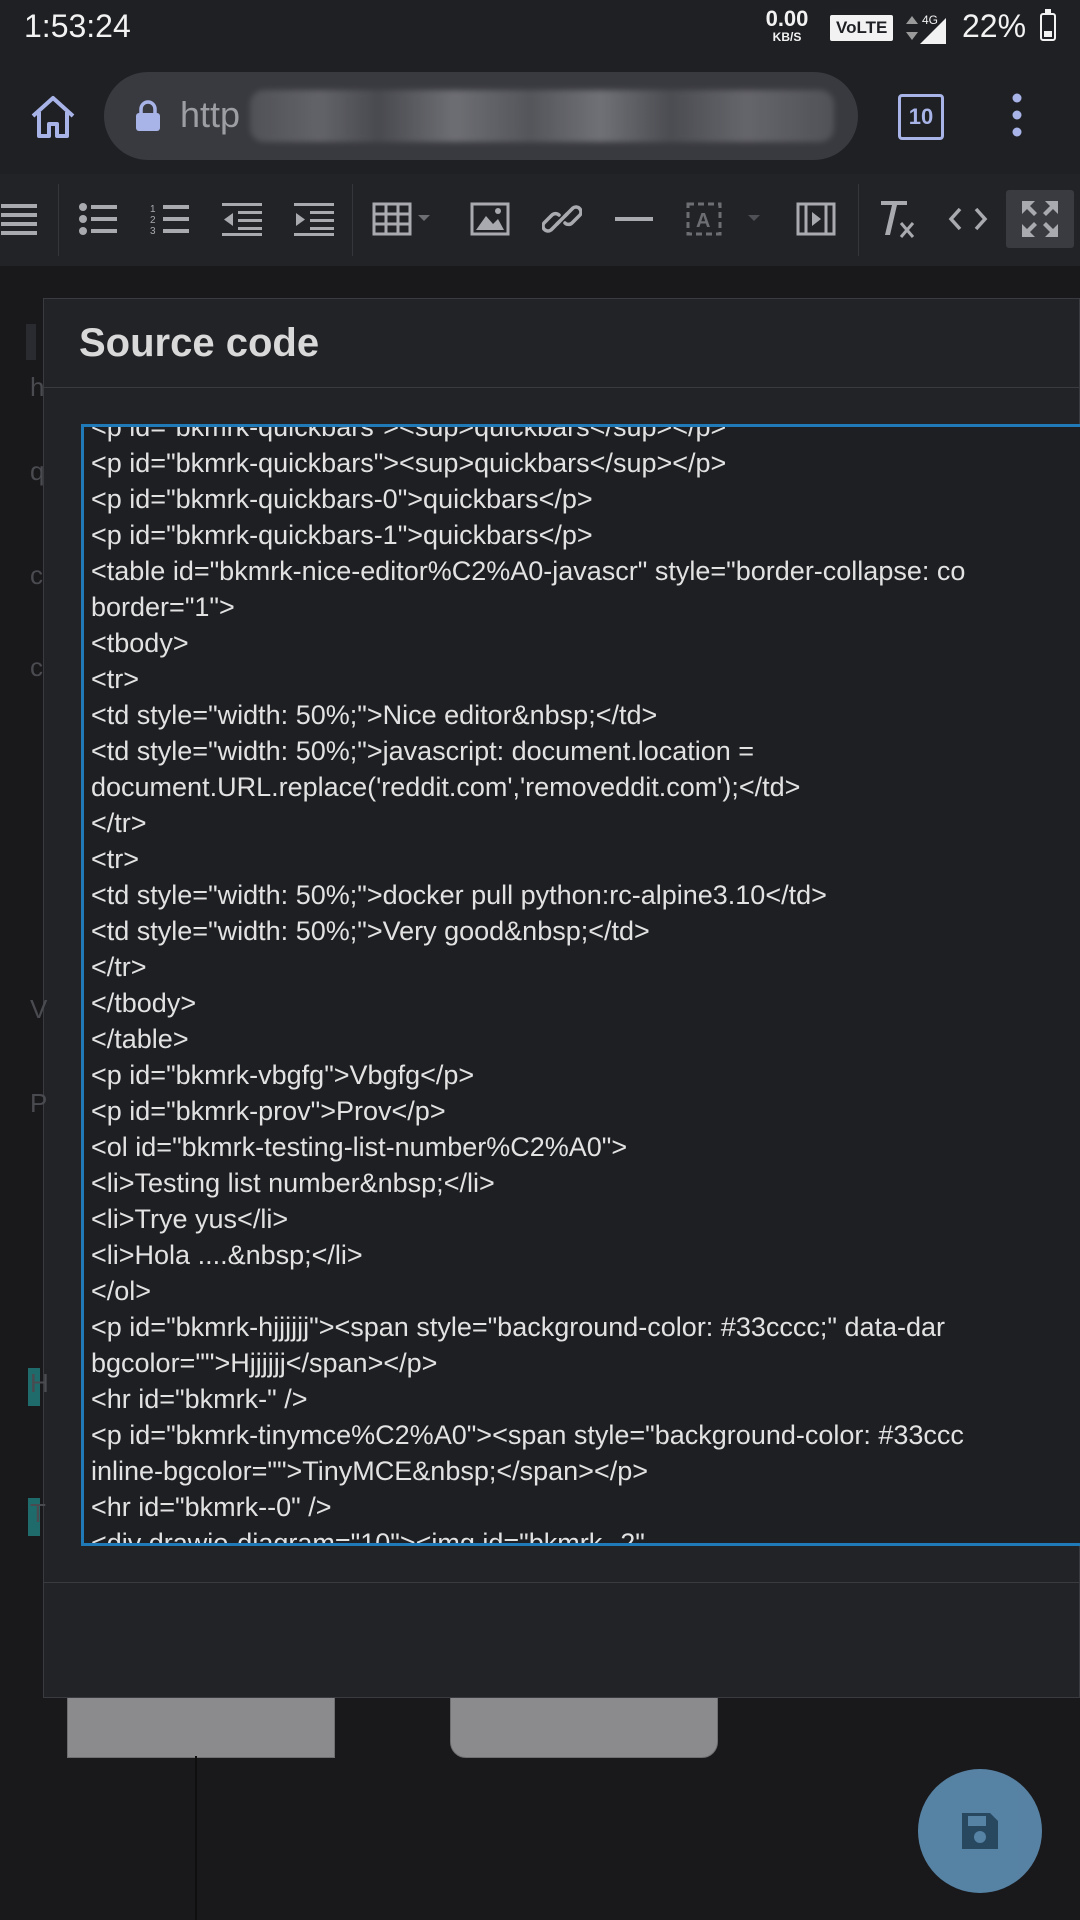 This screenshot has width=1080, height=1920. Describe the element at coordinates (20, 219) in the screenshot. I see `align-justify-icon` at that location.